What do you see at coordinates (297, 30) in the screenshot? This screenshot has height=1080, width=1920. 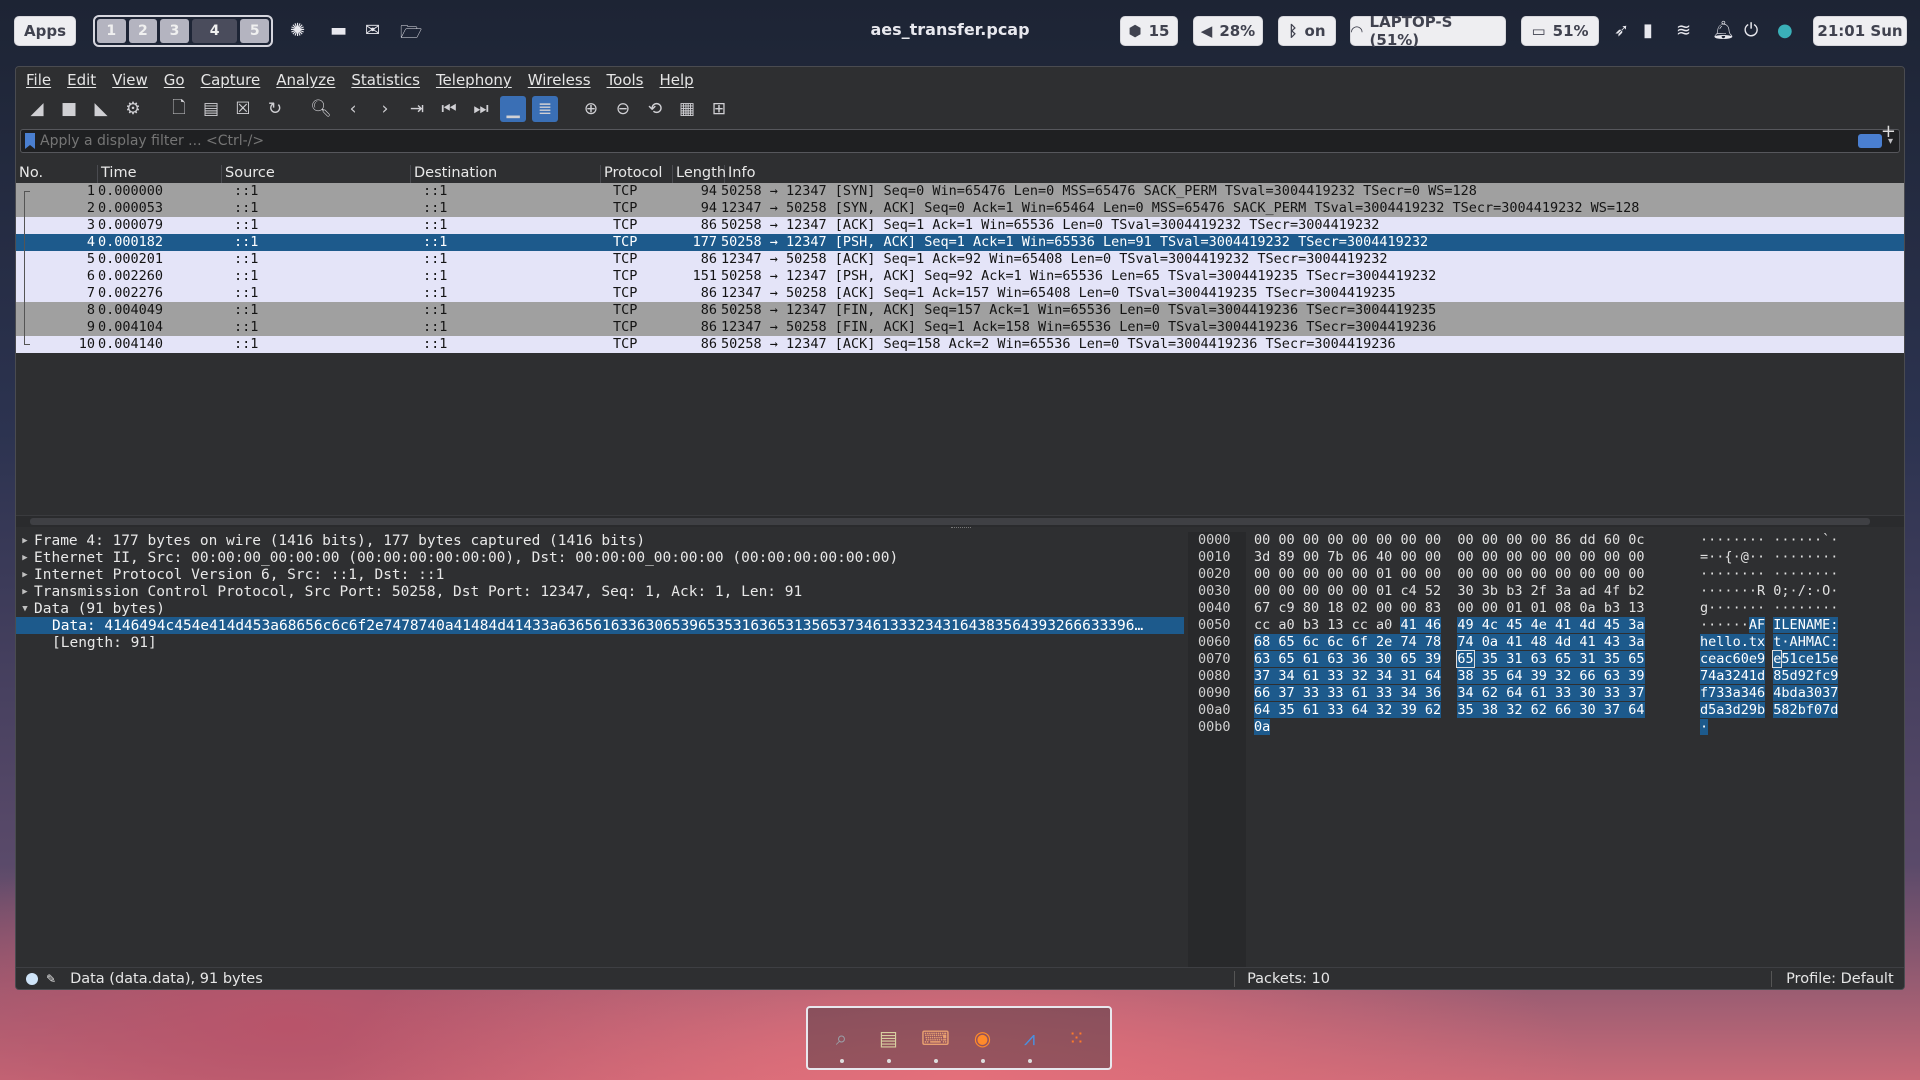 I see `chatgpt-icon: ✺` at bounding box center [297, 30].